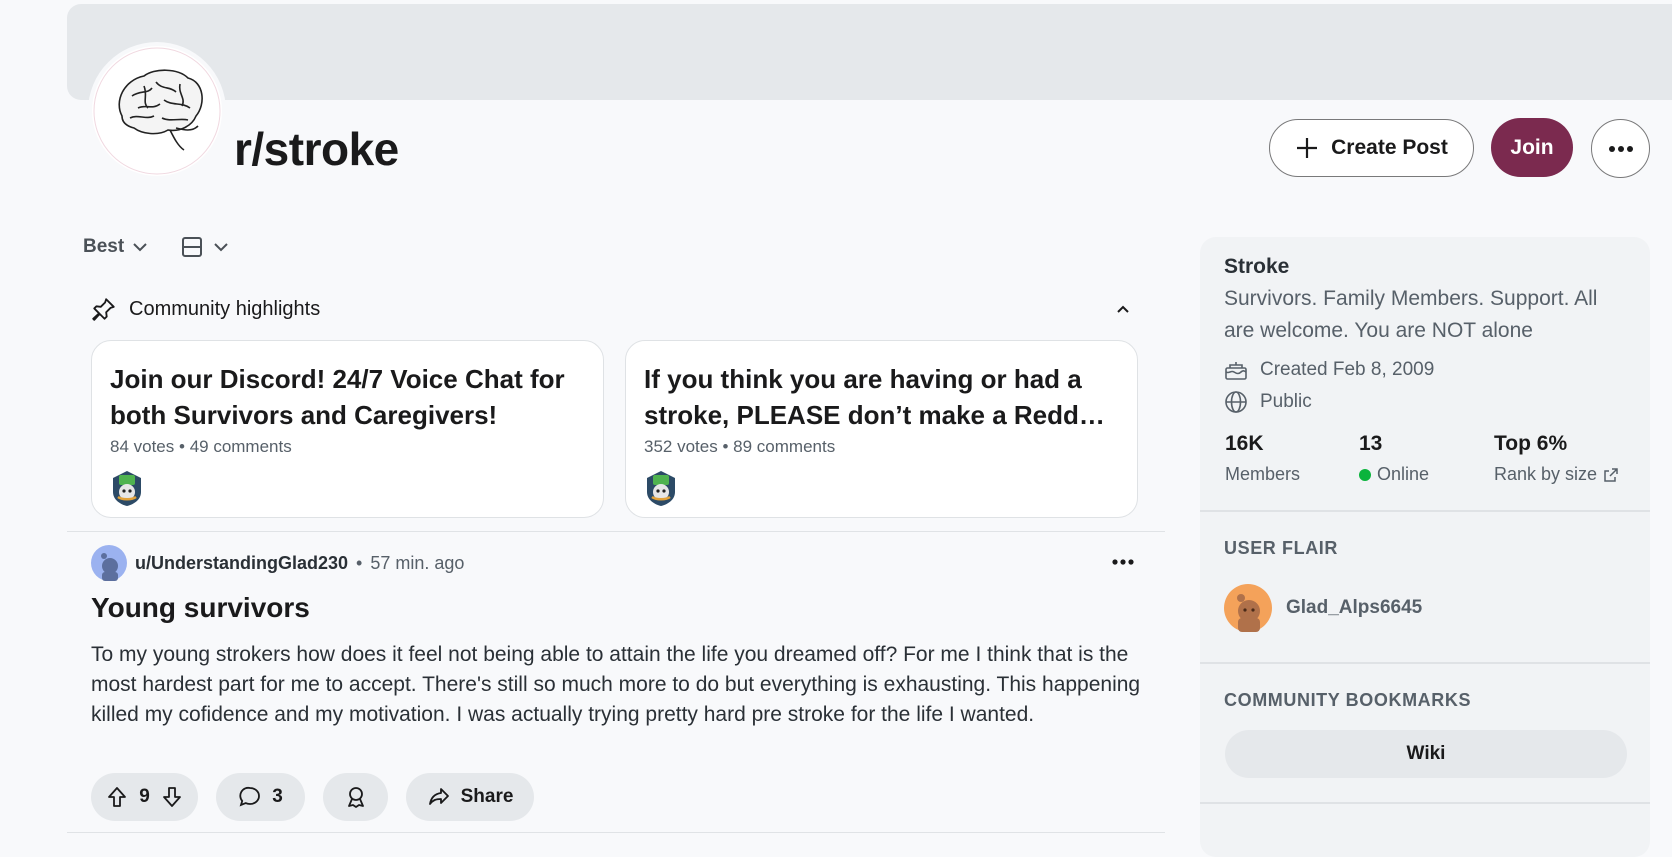  I want to click on highlight-votes: 352 votes, so click(681, 446).